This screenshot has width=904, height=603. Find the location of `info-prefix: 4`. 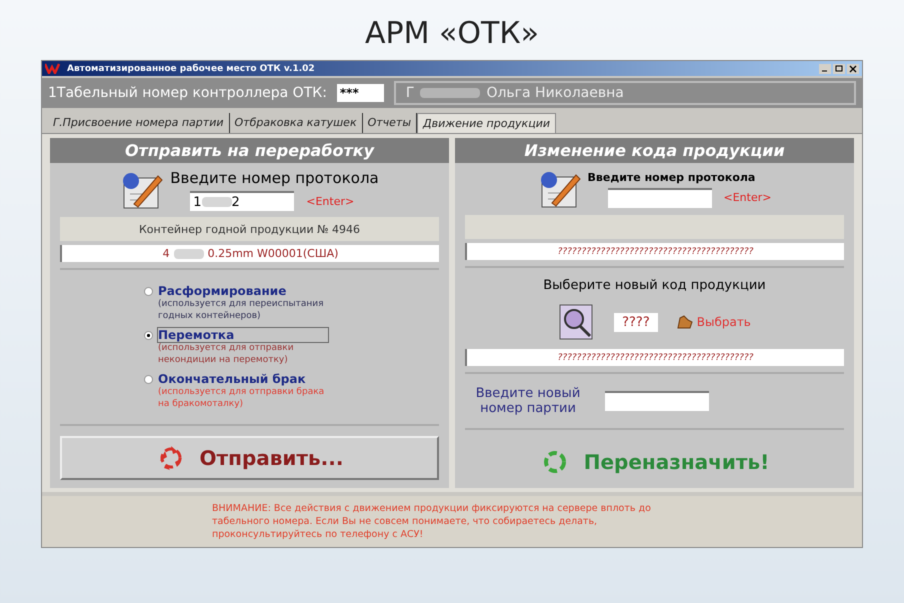

info-prefix: 4 is located at coordinates (166, 253).